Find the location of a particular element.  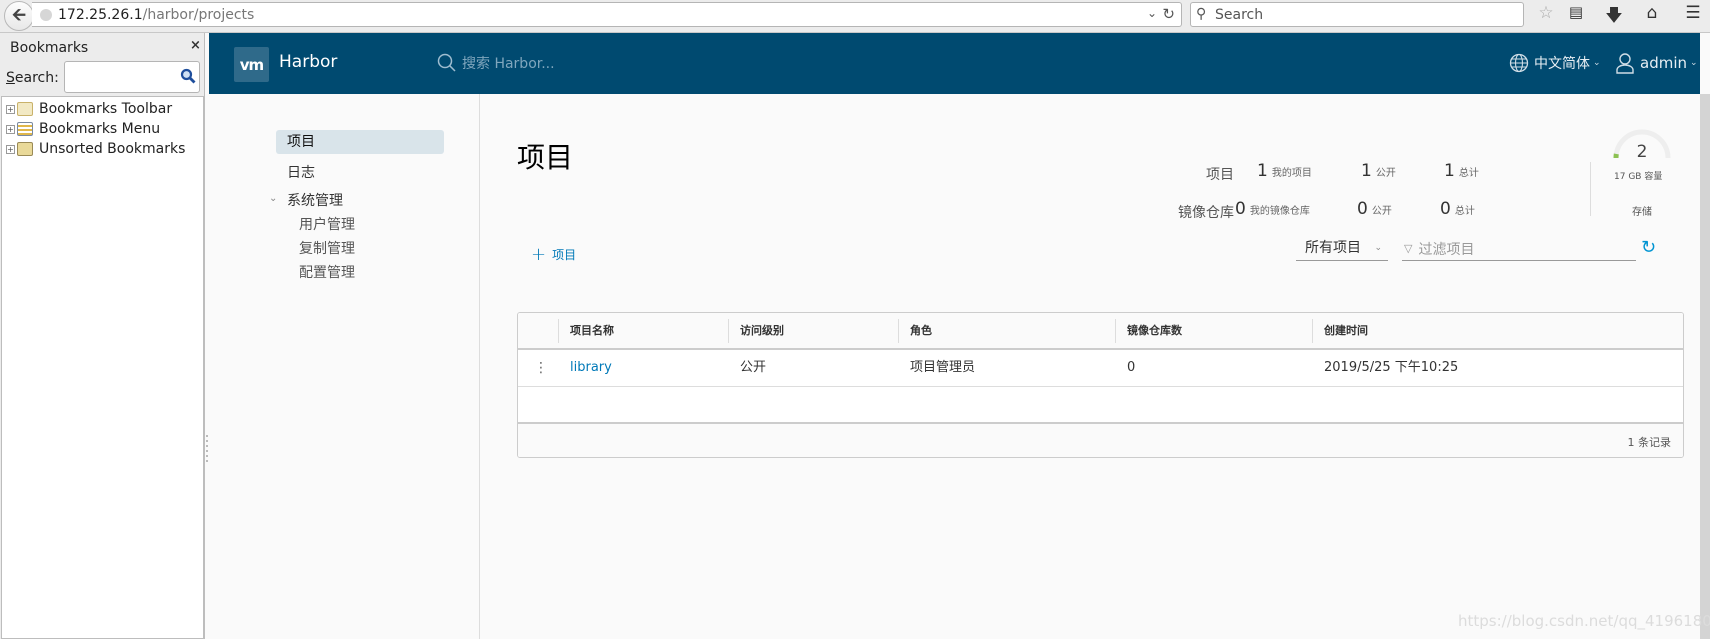

logo-text: vm is located at coordinates (251, 64).